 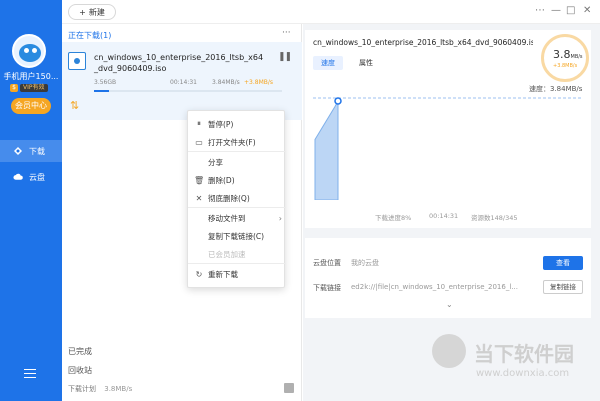 What do you see at coordinates (80, 370) in the screenshot?
I see `recycle-bin-link: 回收站` at bounding box center [80, 370].